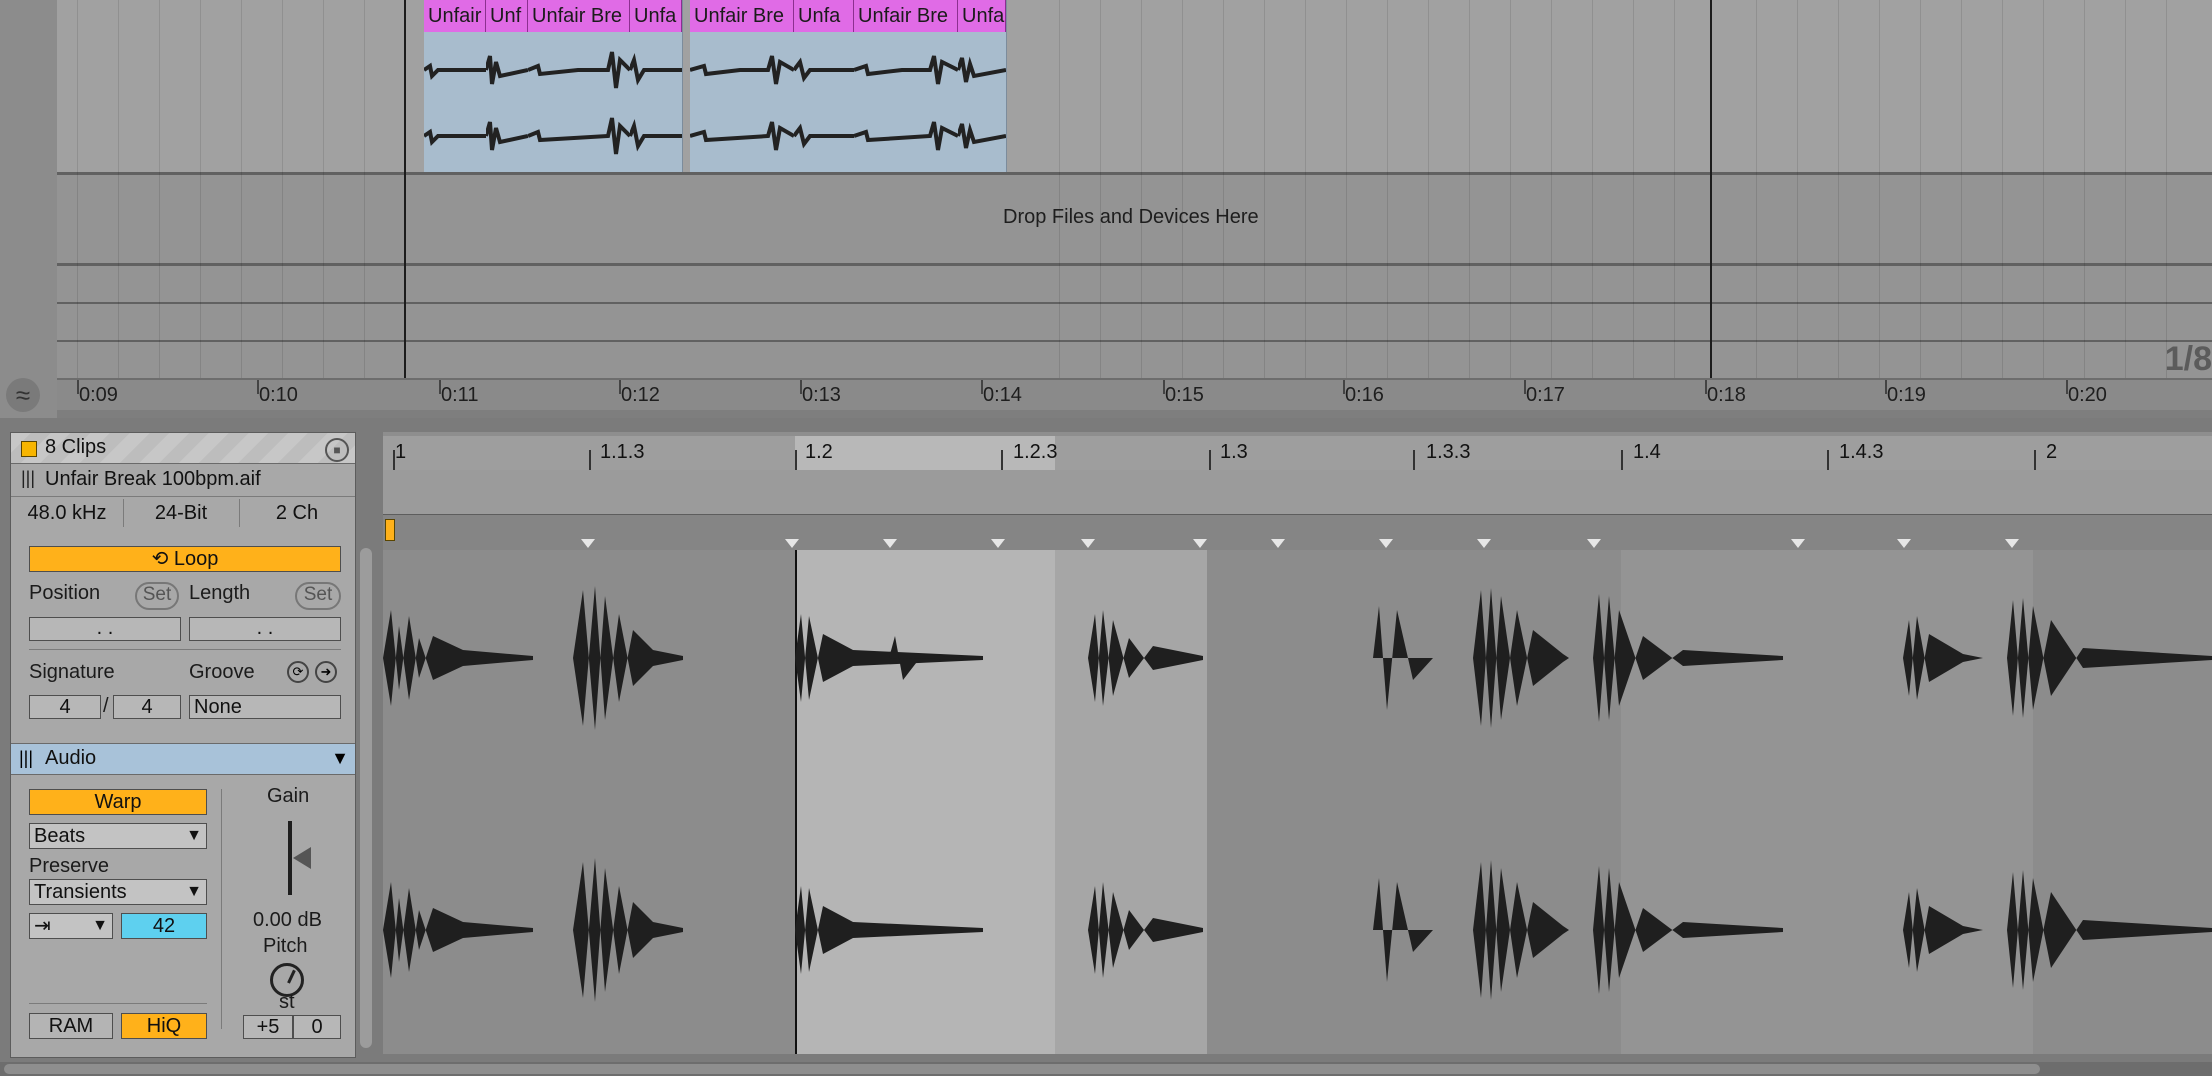 The image size is (2212, 1076). What do you see at coordinates (29, 449) in the screenshot?
I see `clip-color-swatch` at bounding box center [29, 449].